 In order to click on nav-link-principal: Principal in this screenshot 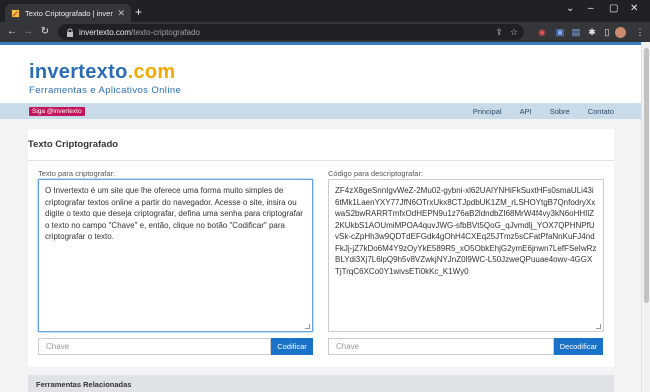, I will do `click(487, 111)`.